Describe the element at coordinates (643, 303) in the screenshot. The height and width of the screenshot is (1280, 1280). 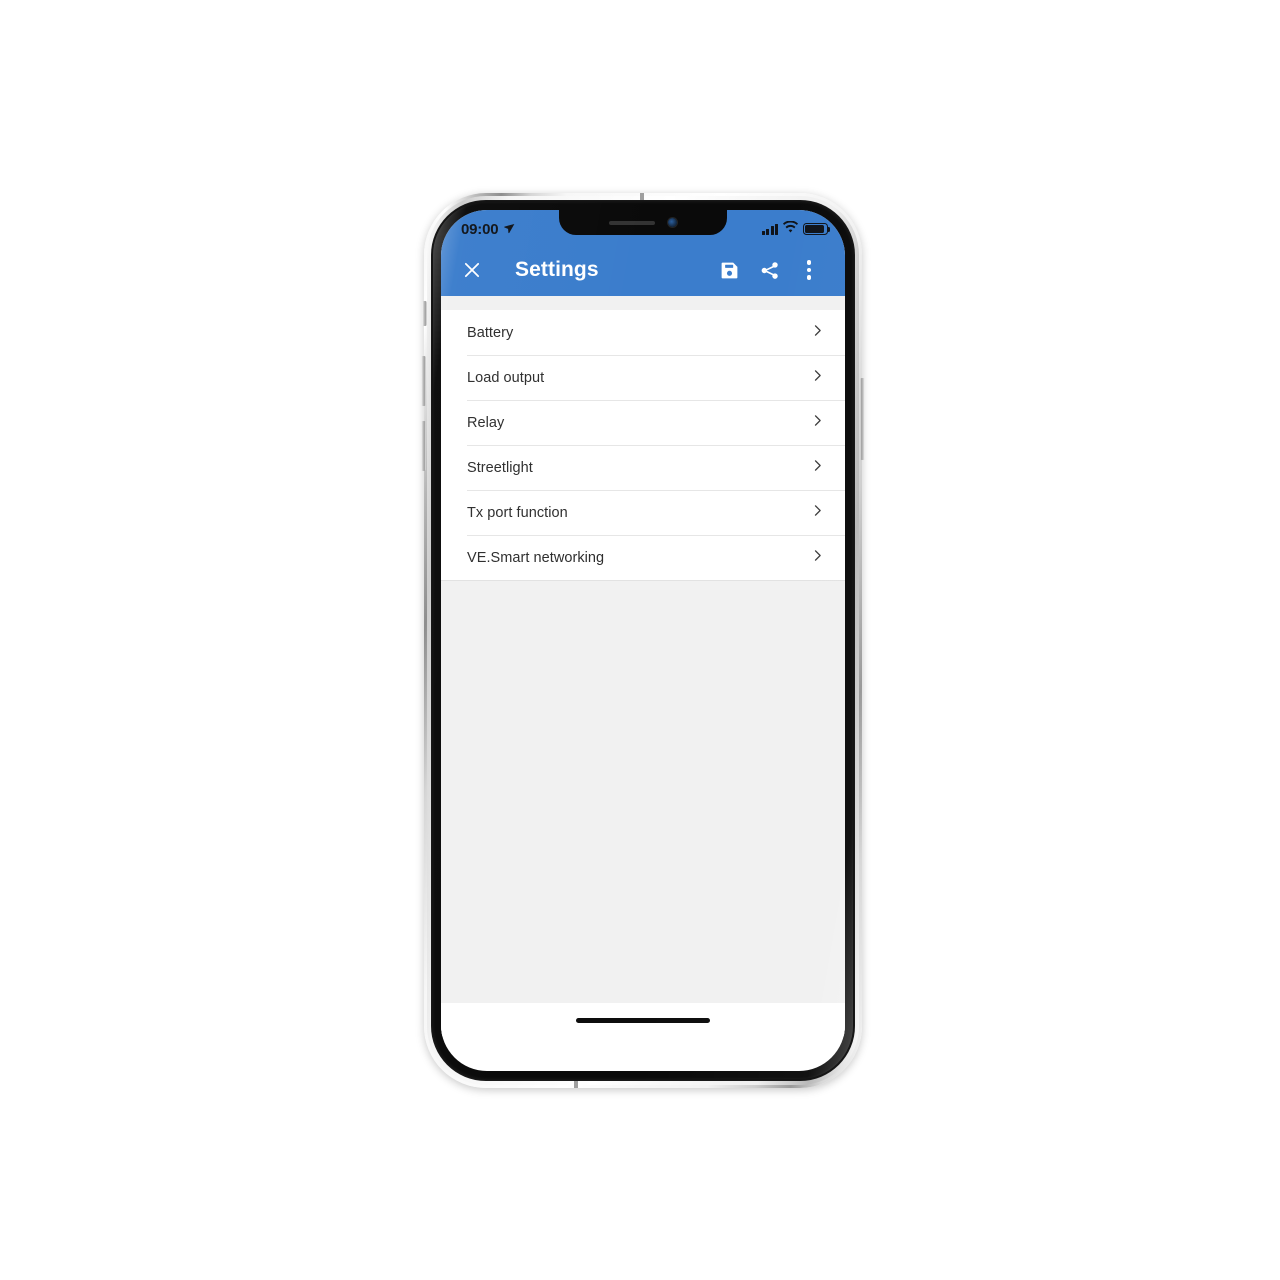
I see `content-top-gap` at that location.